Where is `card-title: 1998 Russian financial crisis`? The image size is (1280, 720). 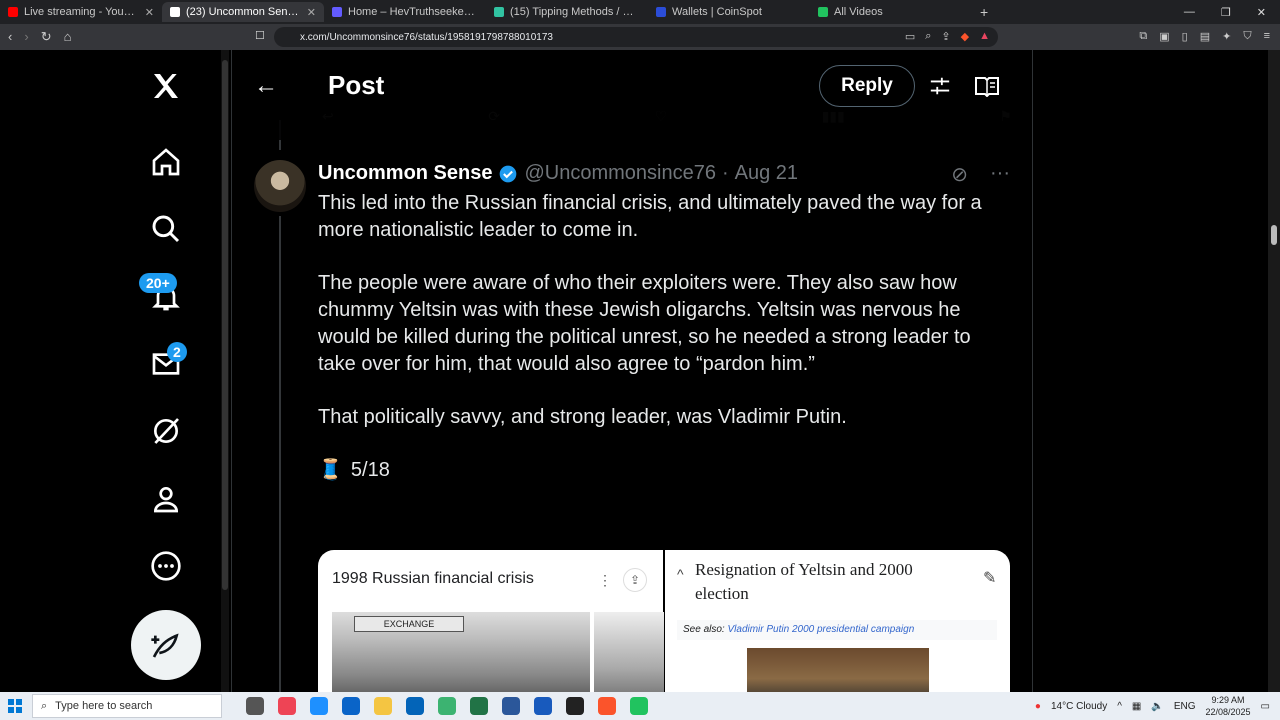
card-title: 1998 Russian financial crisis is located at coordinates (433, 578).